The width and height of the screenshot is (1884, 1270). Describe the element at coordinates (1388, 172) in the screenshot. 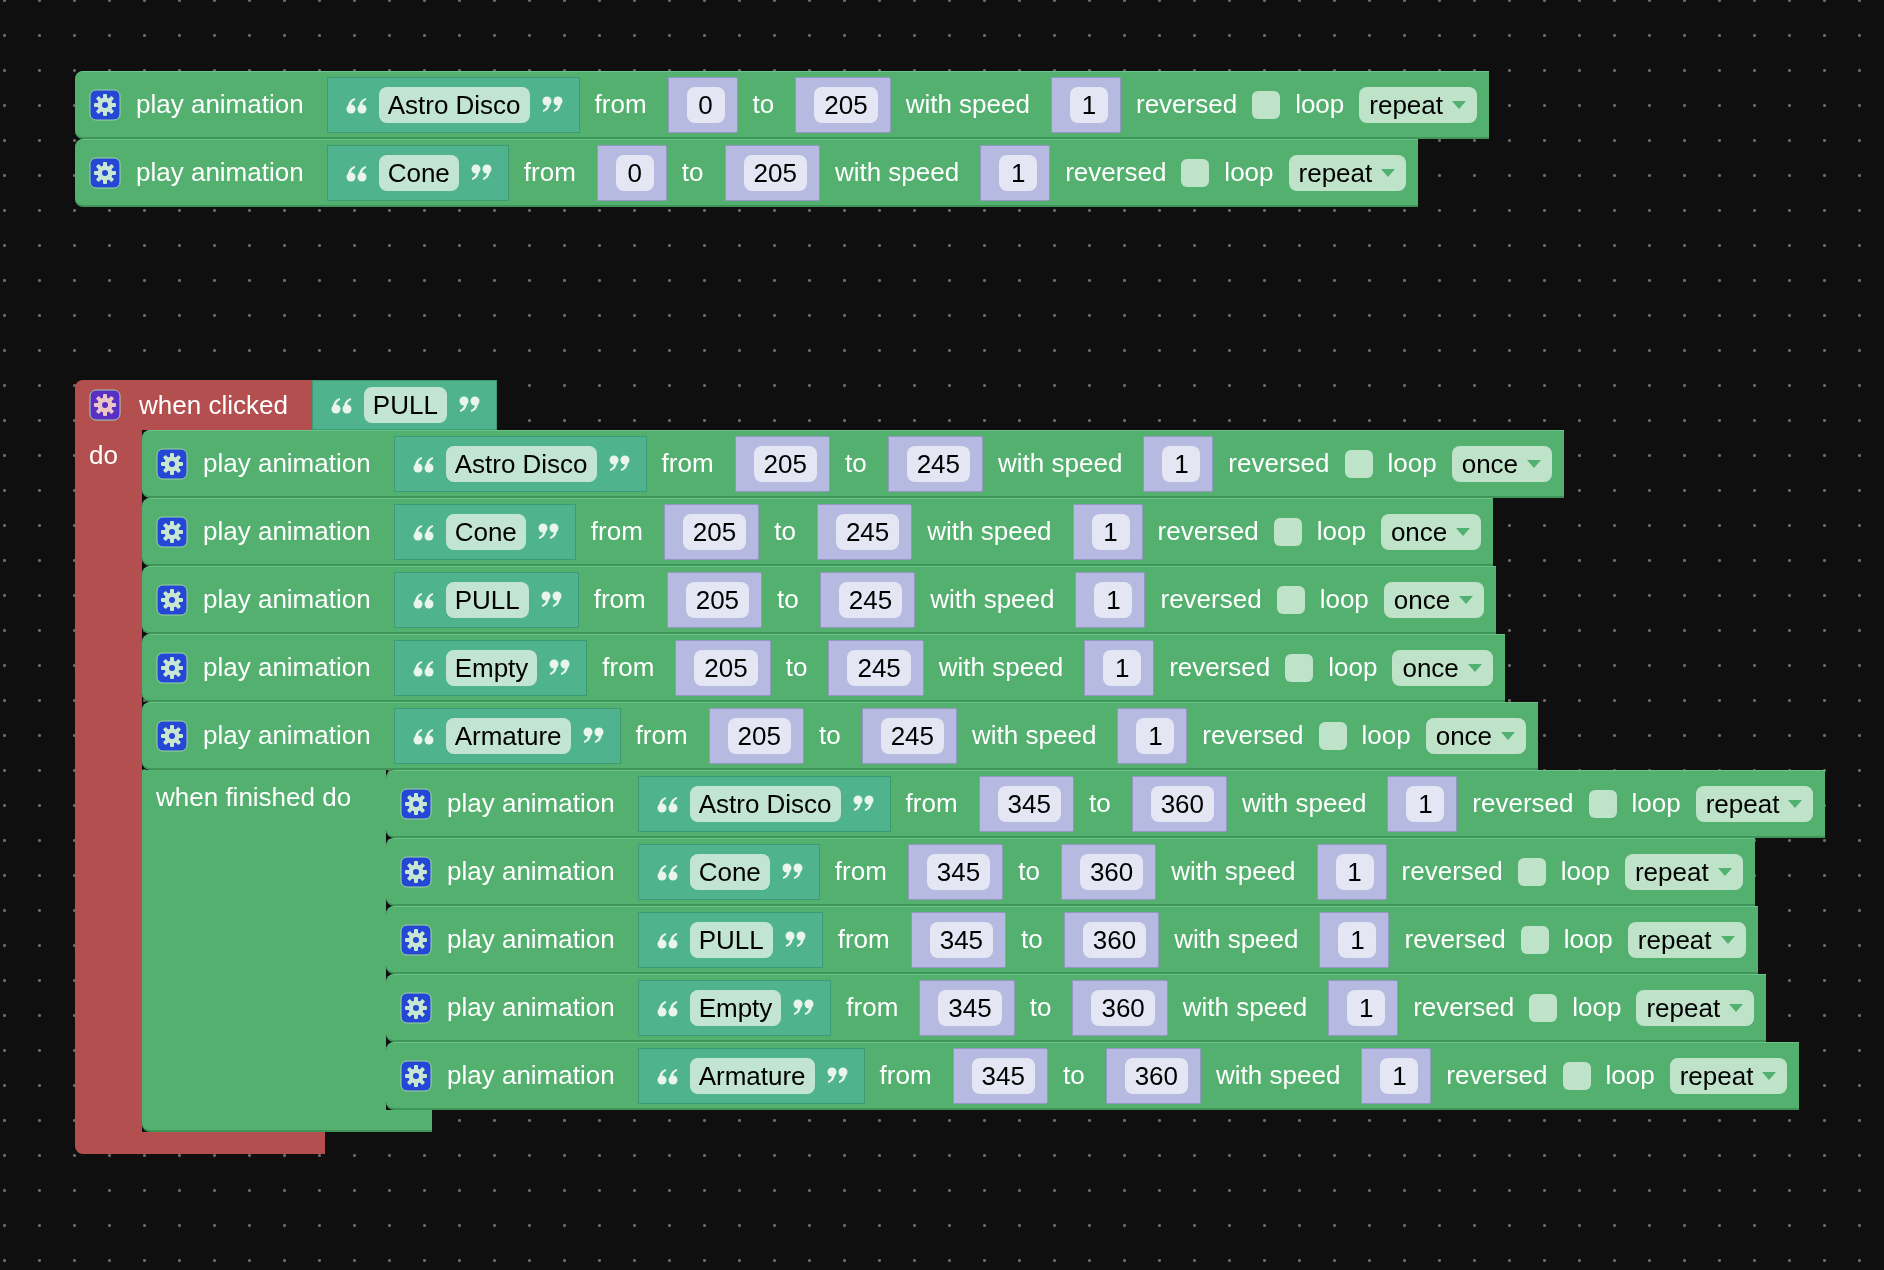

I see `caret-icon` at that location.